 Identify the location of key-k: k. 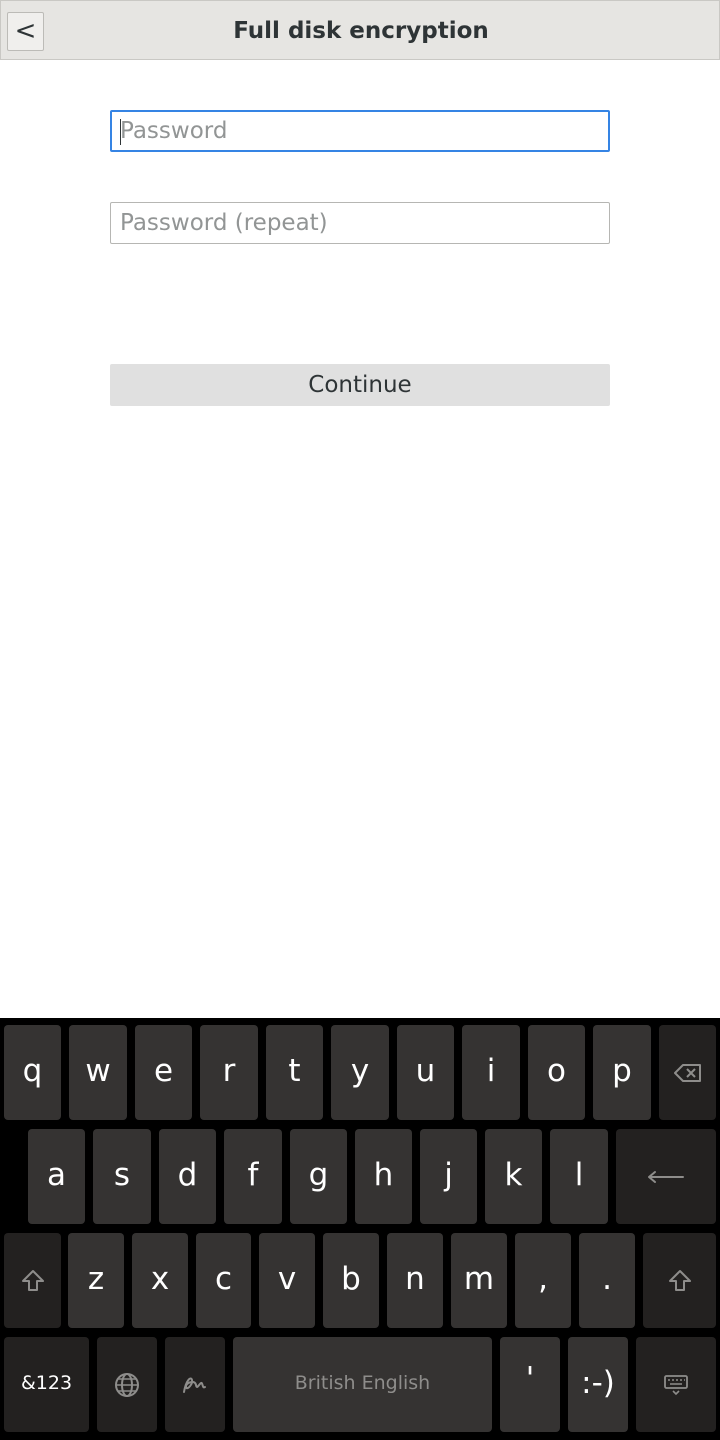
(513, 1176).